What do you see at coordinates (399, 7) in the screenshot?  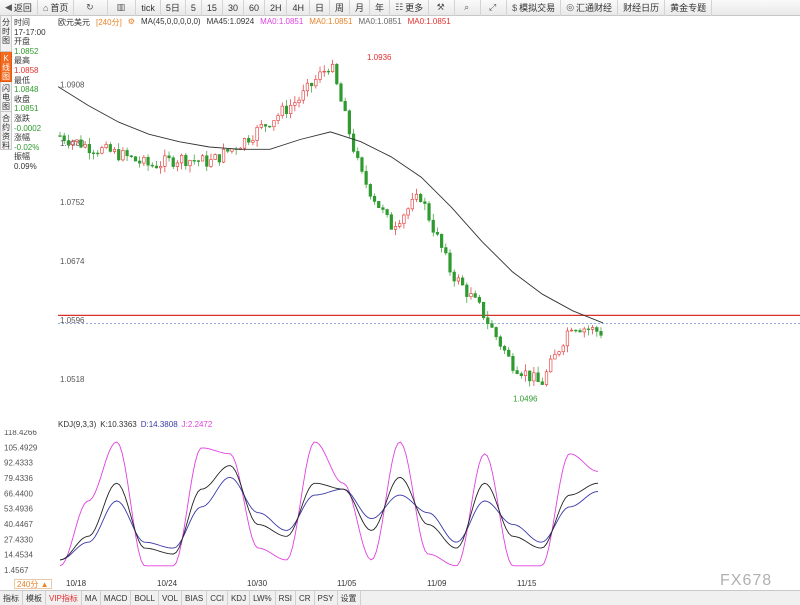 I see `grid-icon: ☷` at bounding box center [399, 7].